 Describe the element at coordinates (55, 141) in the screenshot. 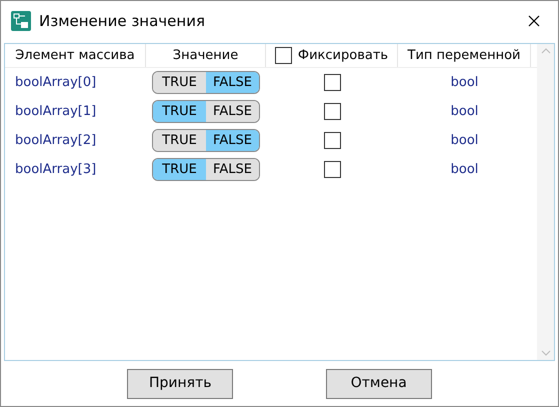

I see `table-cell-text: boolArray[2]` at that location.